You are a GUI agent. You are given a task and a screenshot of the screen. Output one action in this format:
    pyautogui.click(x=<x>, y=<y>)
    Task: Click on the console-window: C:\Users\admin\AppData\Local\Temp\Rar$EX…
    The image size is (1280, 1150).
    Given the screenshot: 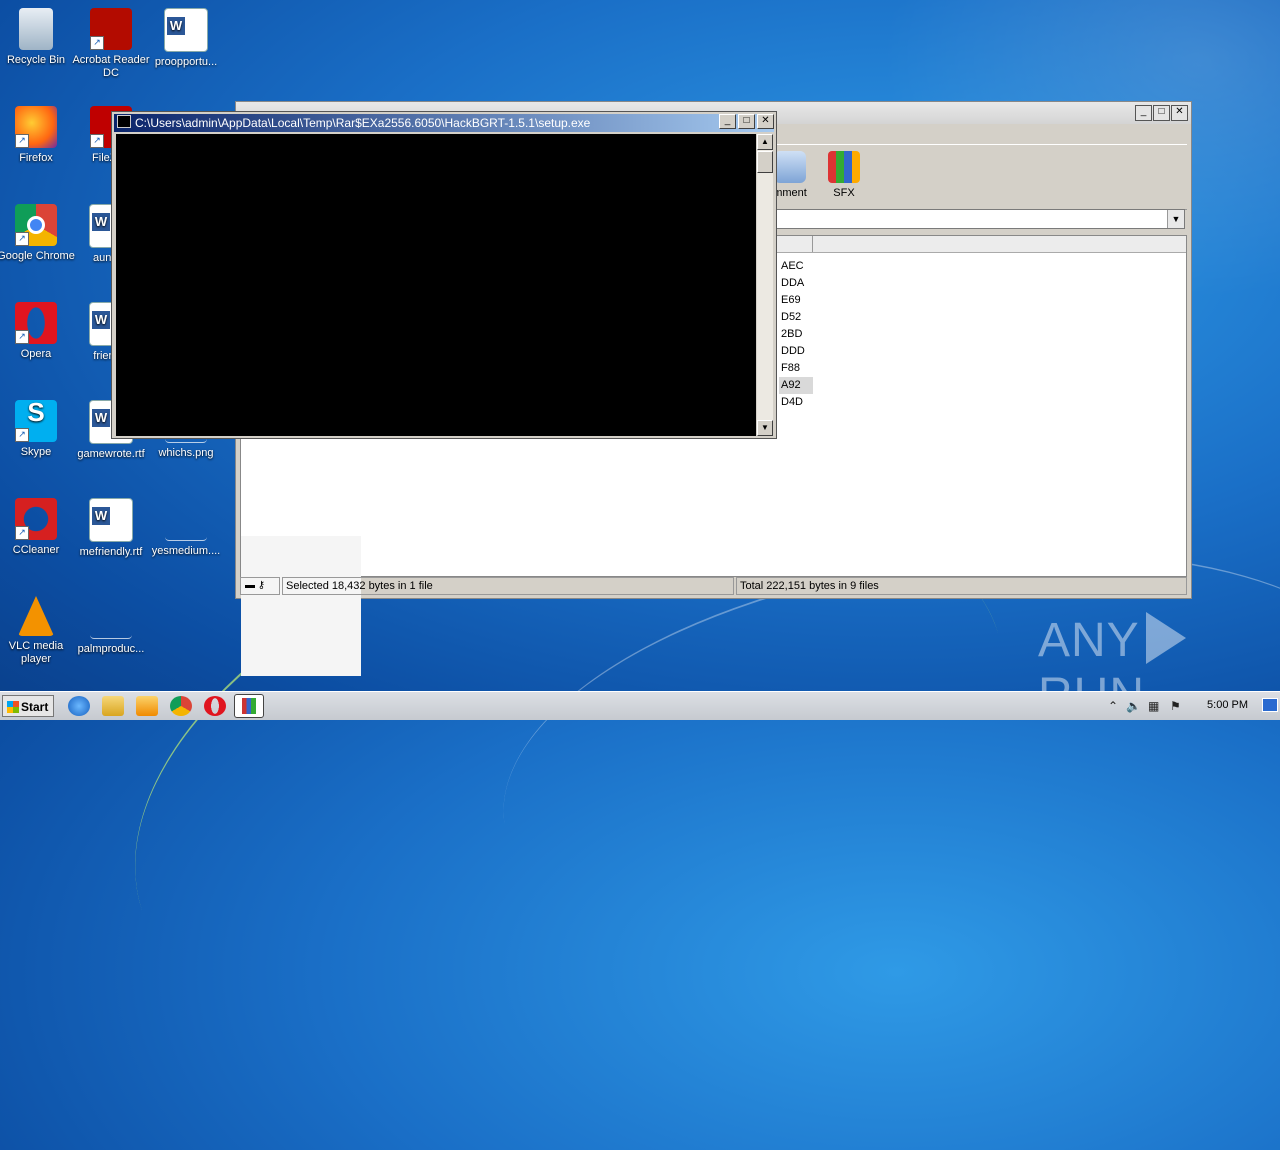 What is the action you would take?
    pyautogui.click(x=444, y=275)
    